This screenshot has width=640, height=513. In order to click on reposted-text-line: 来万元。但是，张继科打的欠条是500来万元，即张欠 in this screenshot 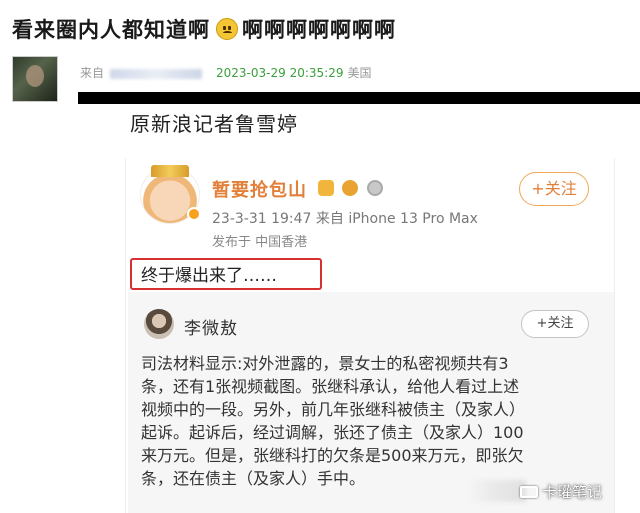, I will do `click(332, 455)`.